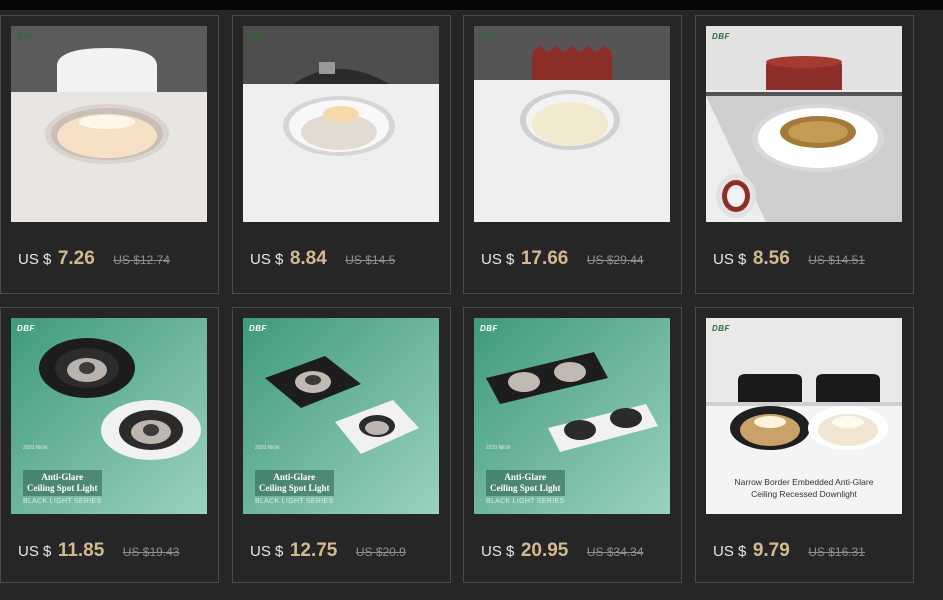 The width and height of the screenshot is (943, 600). What do you see at coordinates (370, 260) in the screenshot?
I see `original-price: US $14.5` at bounding box center [370, 260].